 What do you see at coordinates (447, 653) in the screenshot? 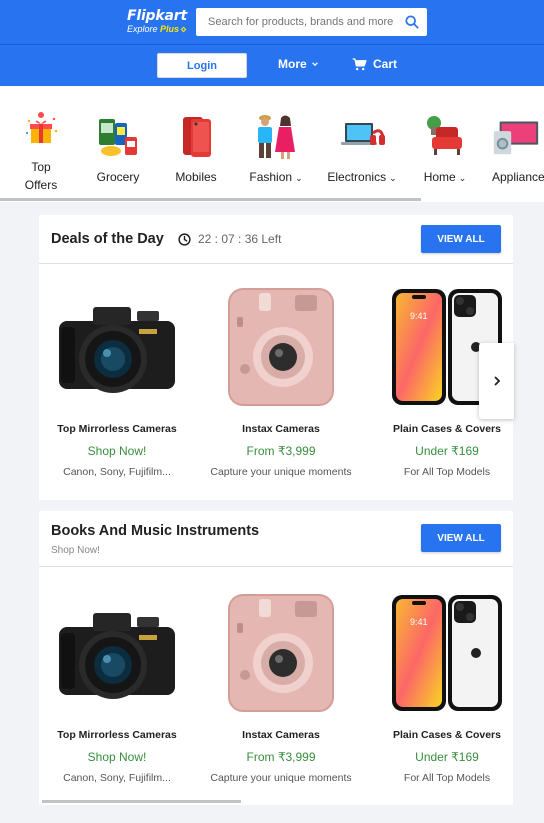
I see `phone-cases-image: 9:41` at bounding box center [447, 653].